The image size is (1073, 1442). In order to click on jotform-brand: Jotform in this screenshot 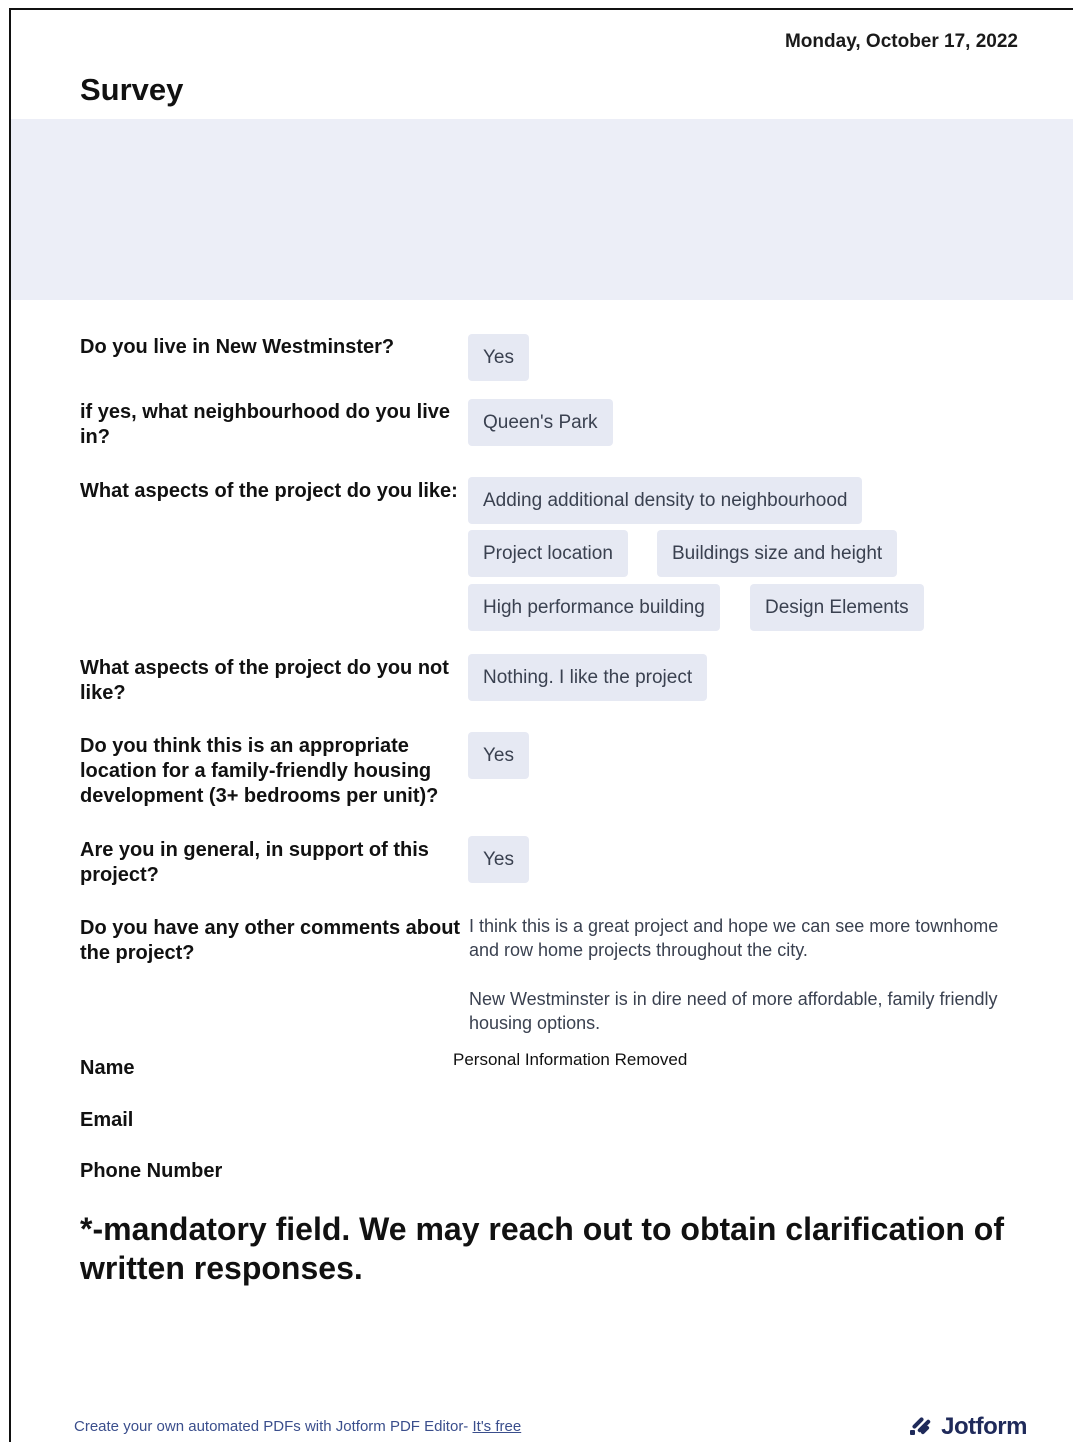, I will do `click(968, 1426)`.